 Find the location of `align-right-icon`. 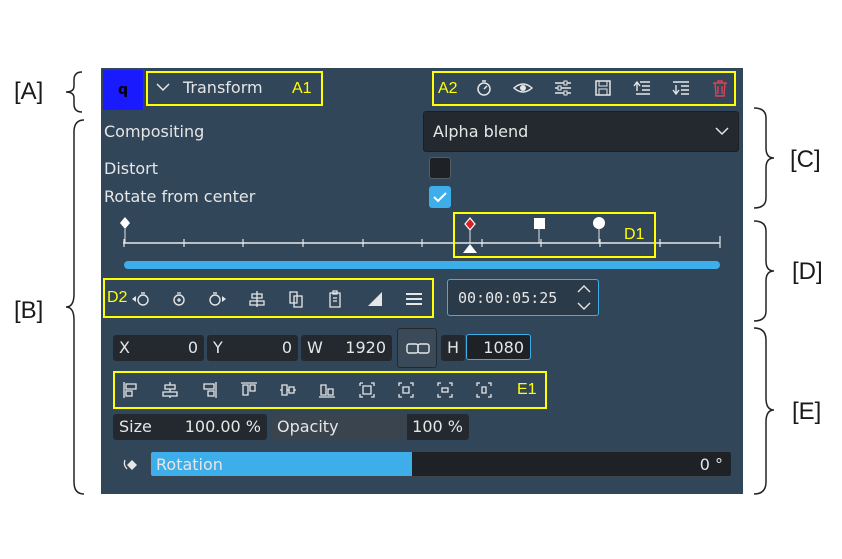

align-right-icon is located at coordinates (209, 390).